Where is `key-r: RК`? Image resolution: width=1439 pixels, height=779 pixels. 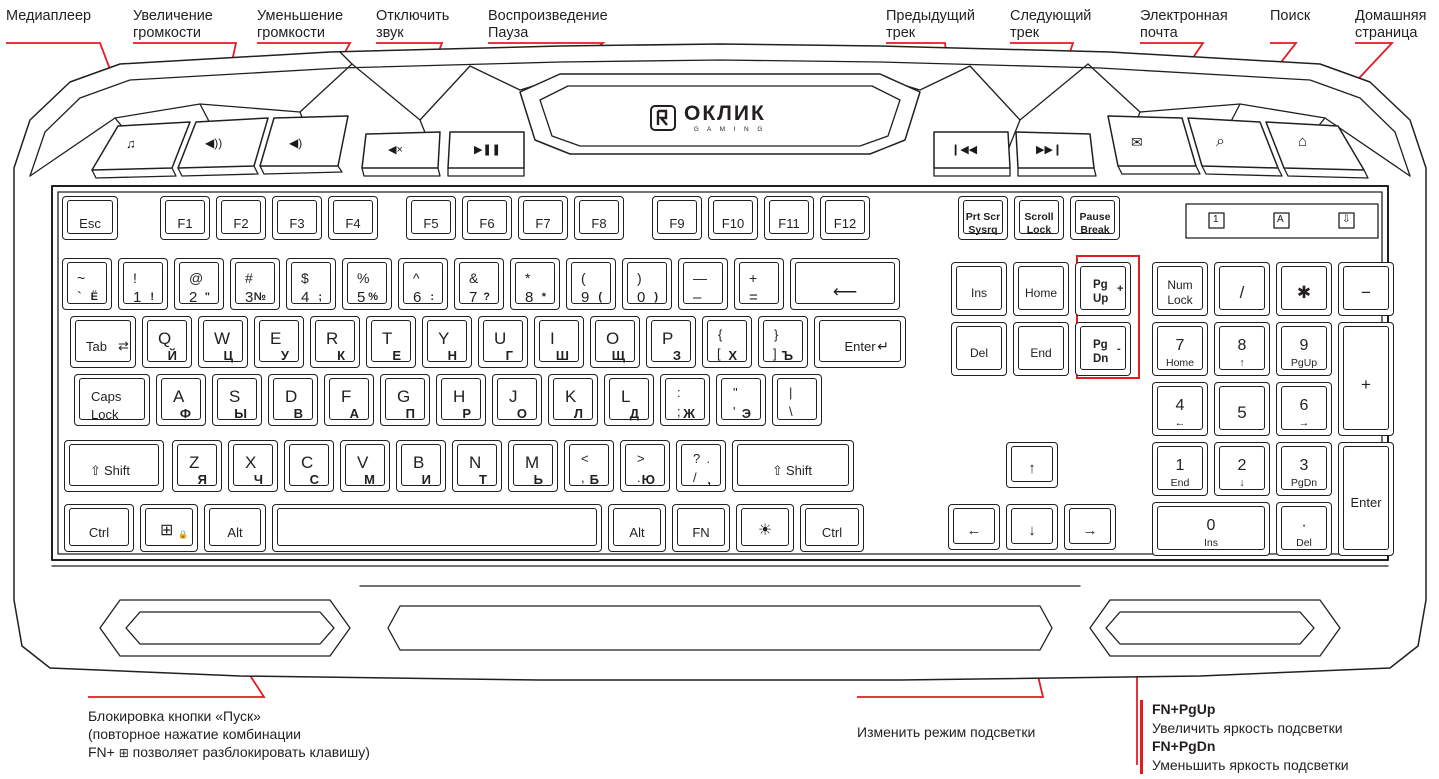
key-r: RК is located at coordinates (335, 342).